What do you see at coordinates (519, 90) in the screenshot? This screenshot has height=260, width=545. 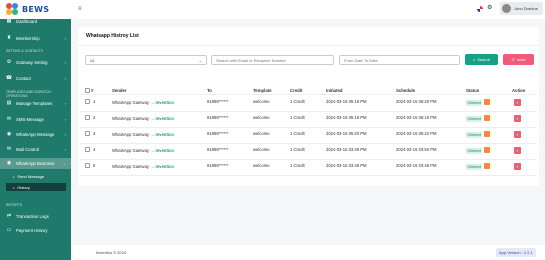 I see `column-header-action: Action` at bounding box center [519, 90].